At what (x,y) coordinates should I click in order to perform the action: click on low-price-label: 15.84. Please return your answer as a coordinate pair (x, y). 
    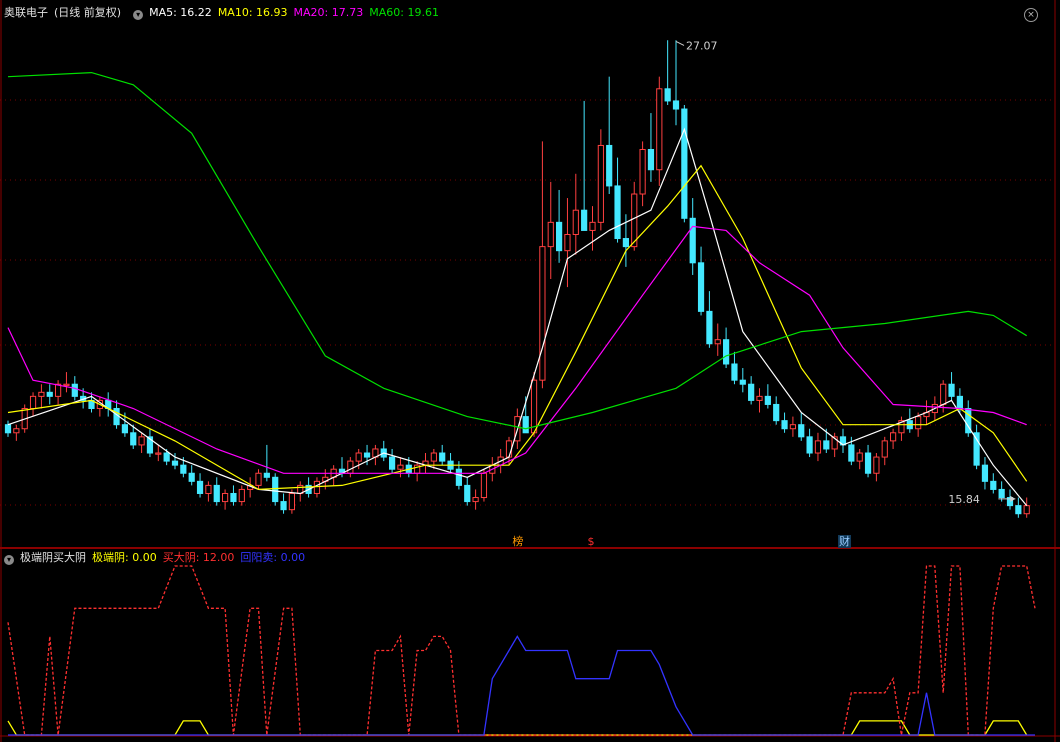
    Looking at the image, I should click on (964, 499).